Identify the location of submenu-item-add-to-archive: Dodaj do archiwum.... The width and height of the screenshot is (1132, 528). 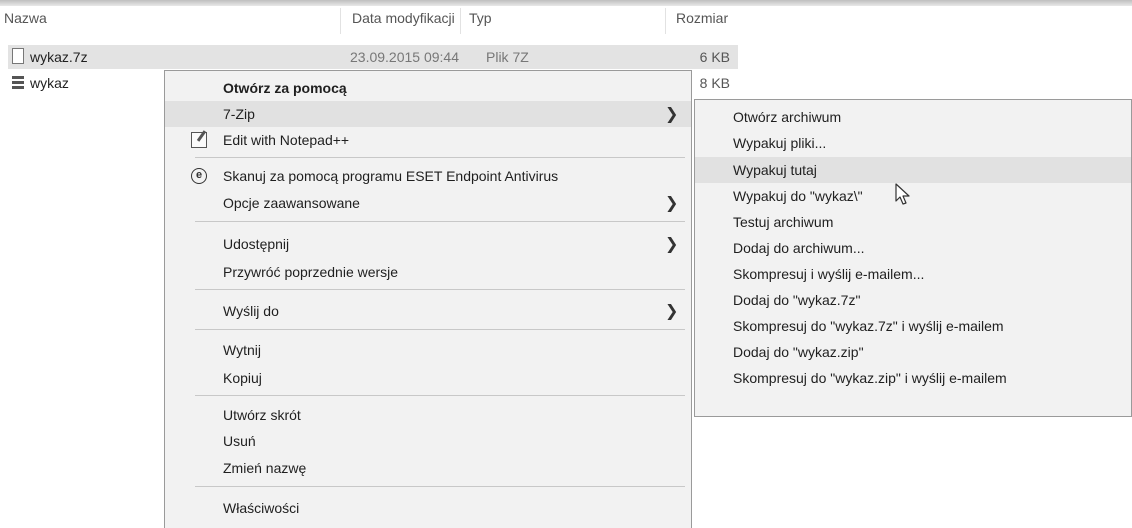
(913, 248).